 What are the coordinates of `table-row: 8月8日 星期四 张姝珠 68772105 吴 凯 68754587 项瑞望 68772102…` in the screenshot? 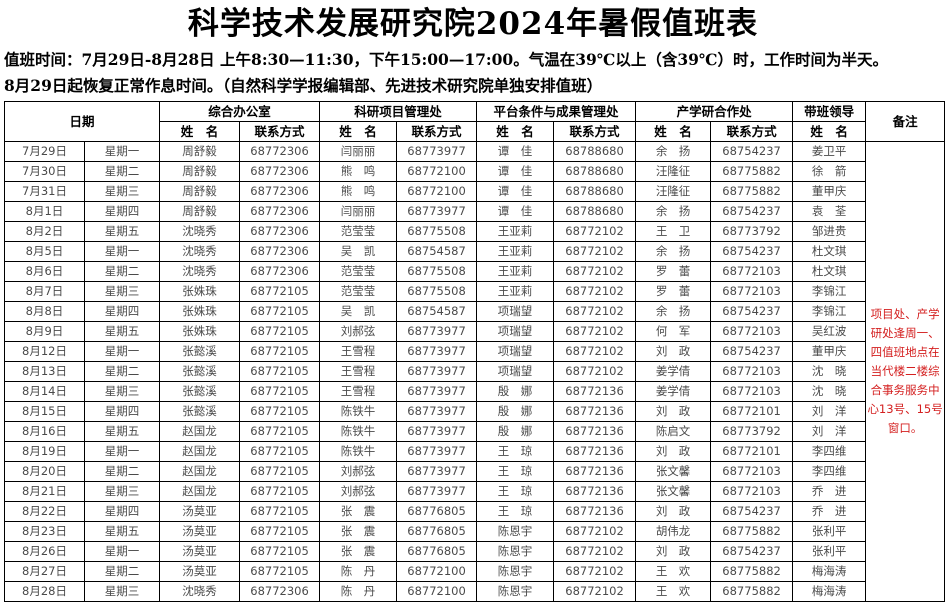 It's located at (474, 311).